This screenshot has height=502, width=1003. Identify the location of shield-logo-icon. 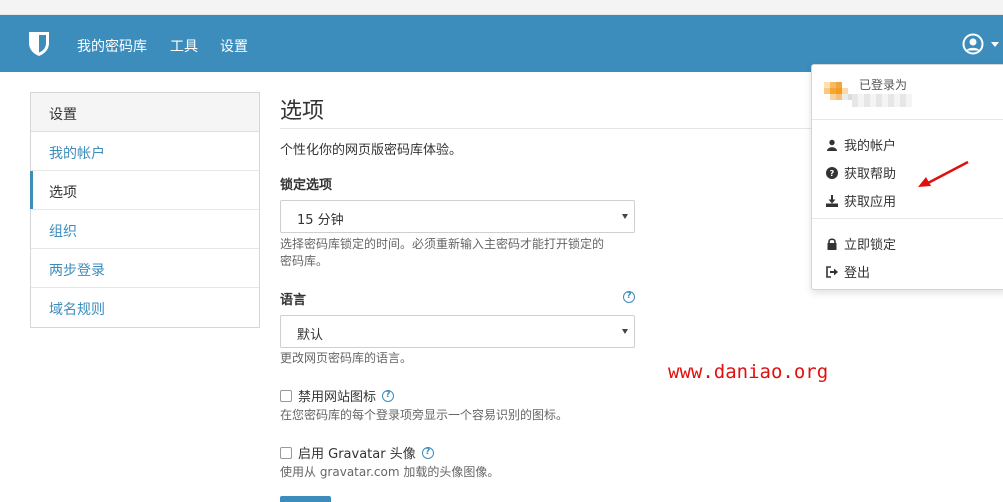
(39, 44).